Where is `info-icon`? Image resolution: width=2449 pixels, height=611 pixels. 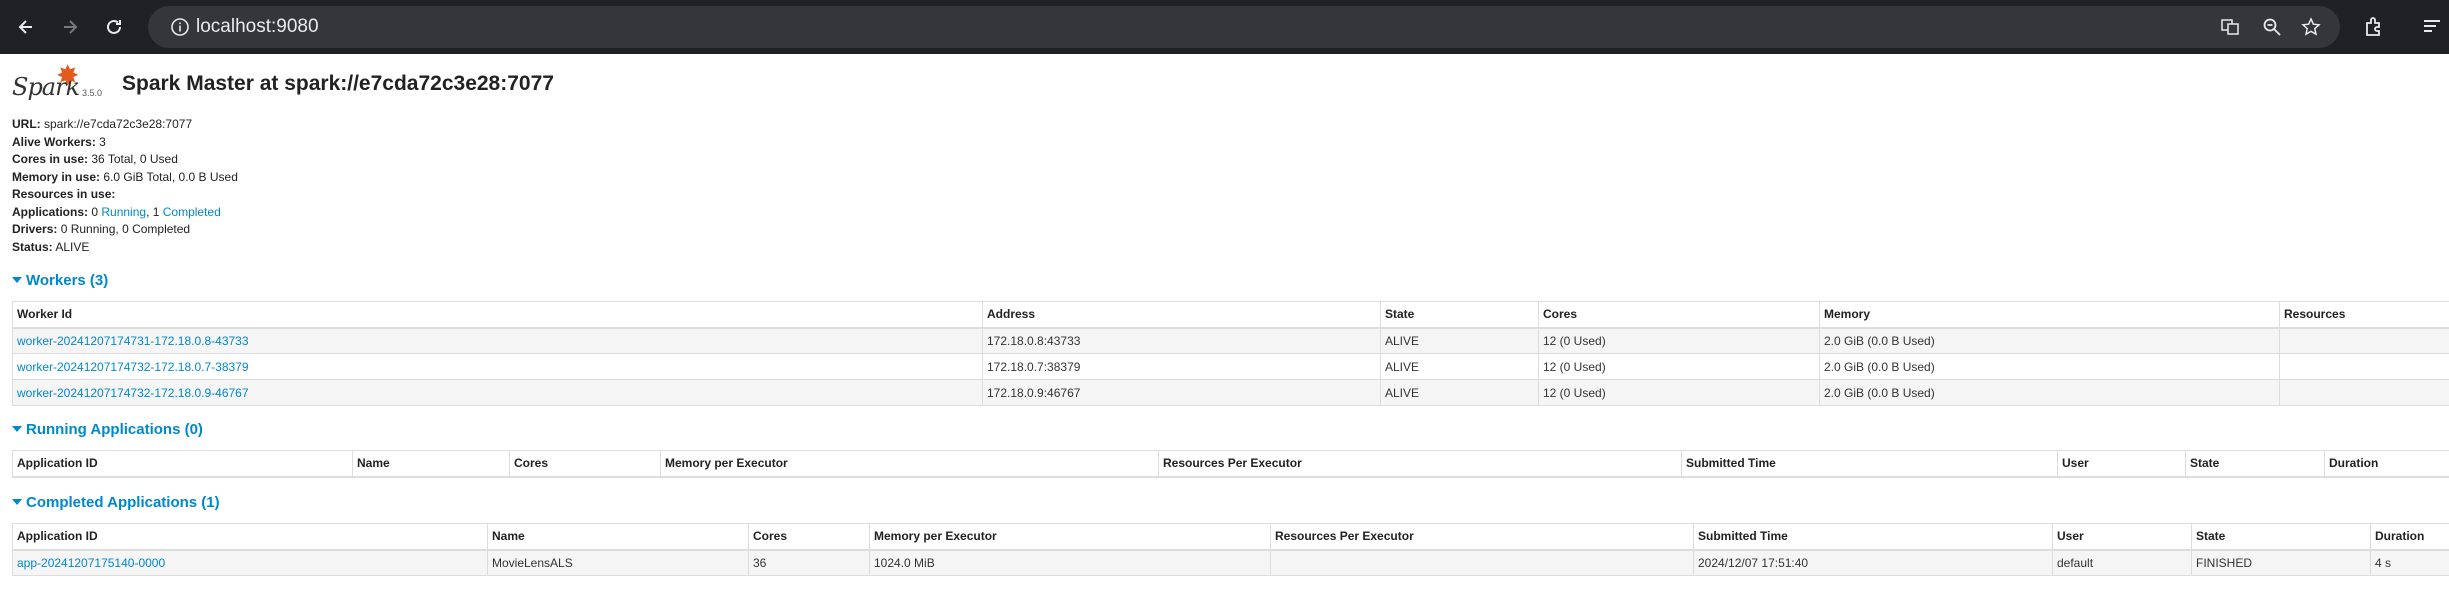
info-icon is located at coordinates (180, 27).